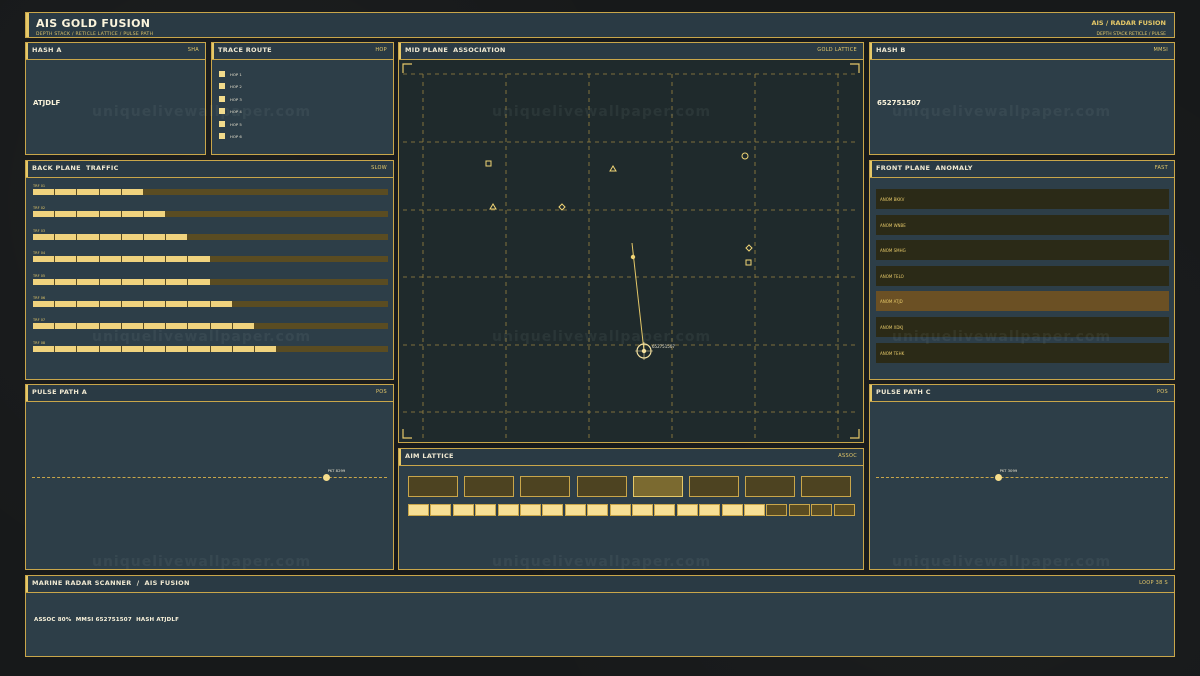 The height and width of the screenshot is (676, 1200). I want to click on traffic-row: TRF 02, so click(210, 212).